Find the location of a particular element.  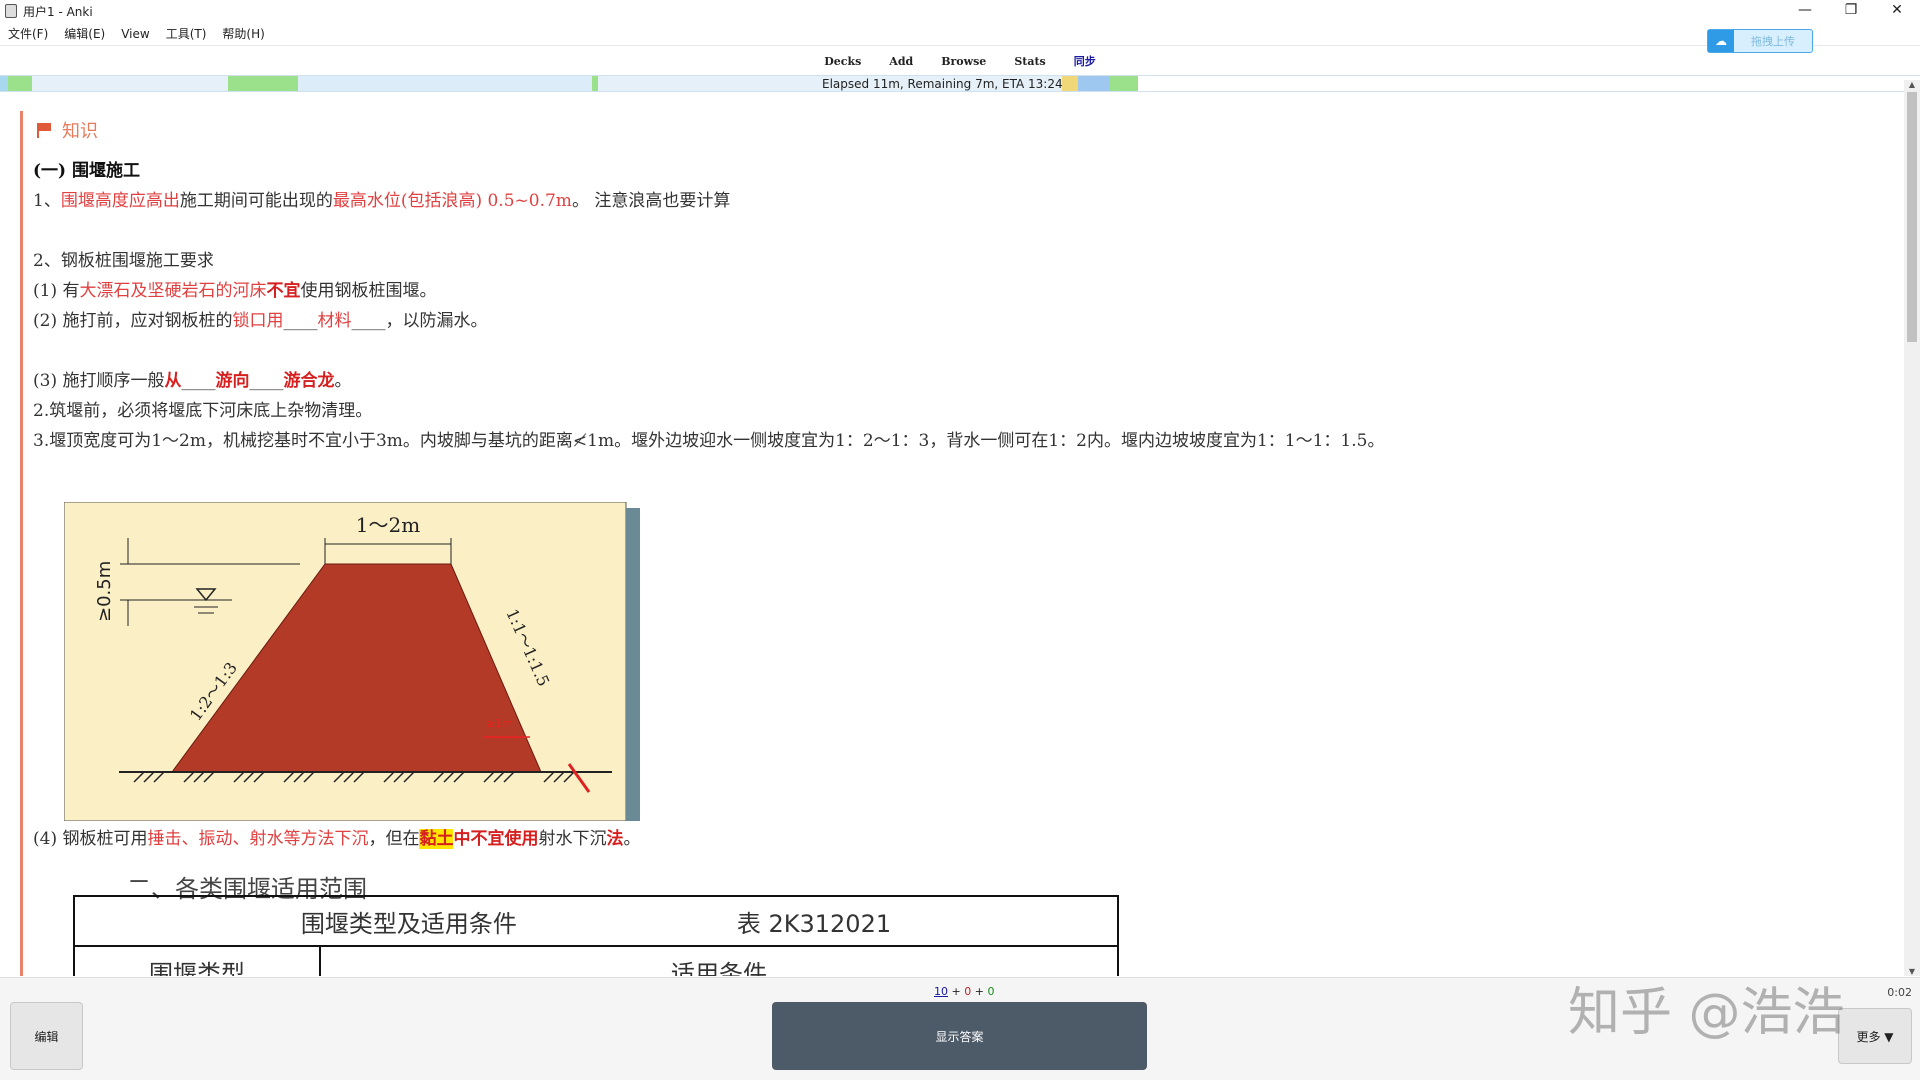

restore-button: ❐ is located at coordinates (1851, 11).